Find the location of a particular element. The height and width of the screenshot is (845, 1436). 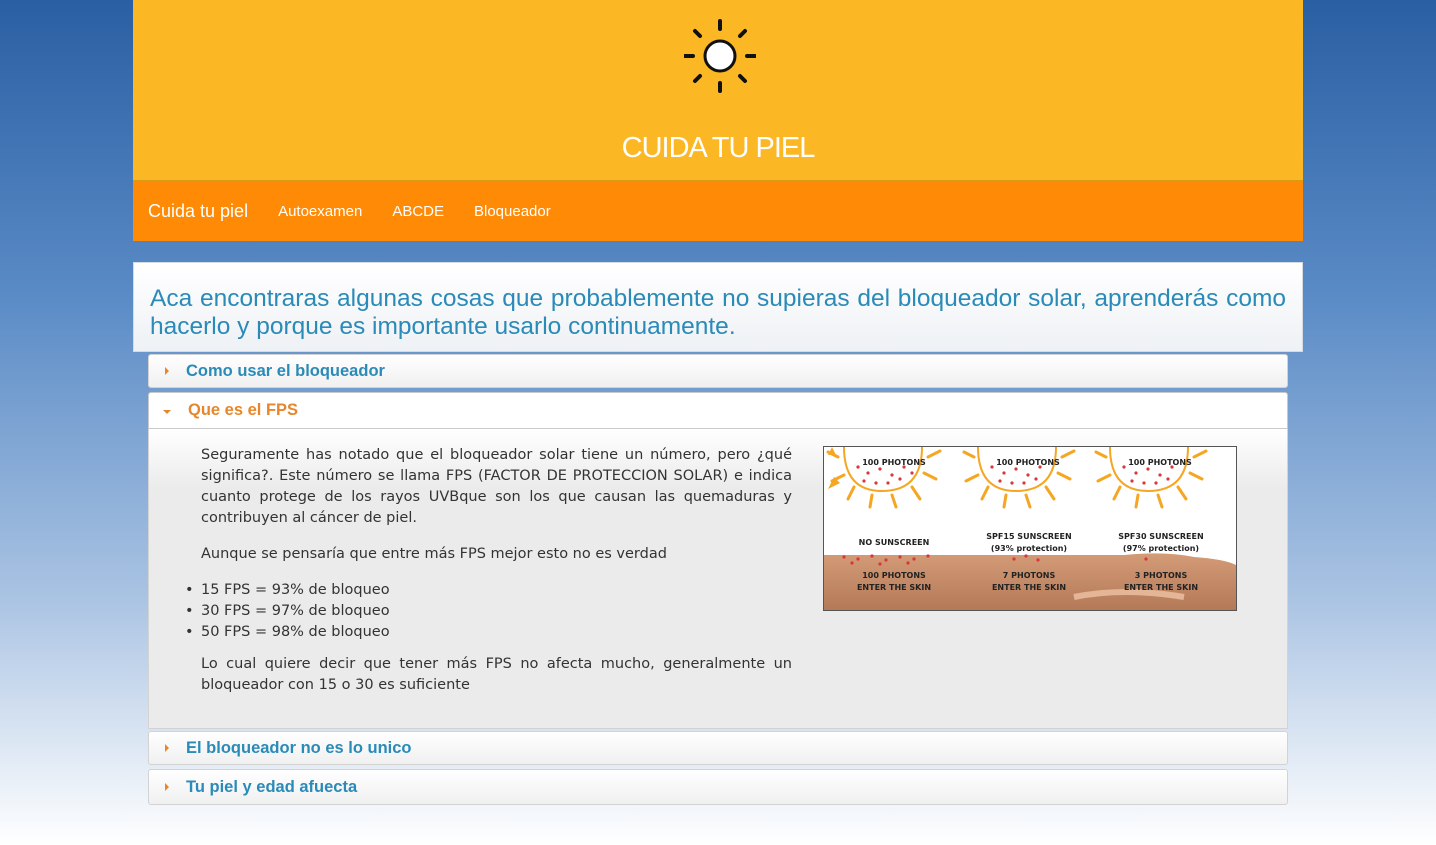

accordion-header-no-es-lo-unico: El bloqueador no es lo unico is located at coordinates (718, 748).